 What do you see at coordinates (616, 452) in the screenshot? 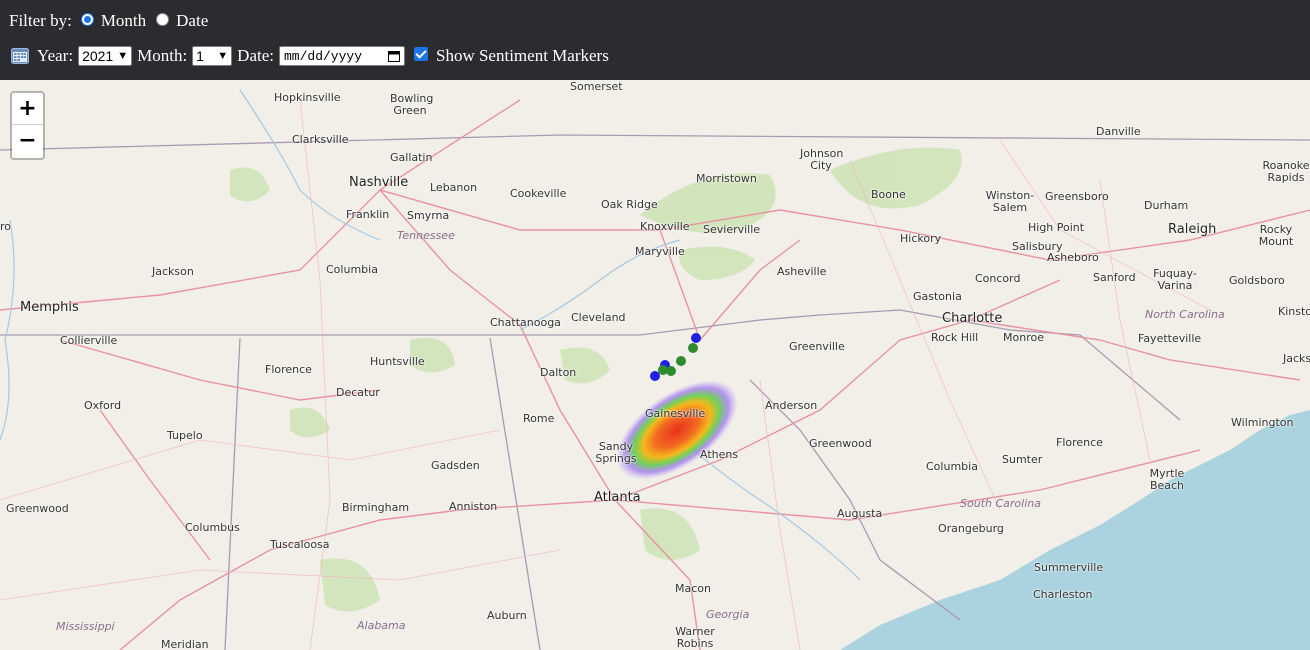
I see `city-label: Sandy Springs` at bounding box center [616, 452].